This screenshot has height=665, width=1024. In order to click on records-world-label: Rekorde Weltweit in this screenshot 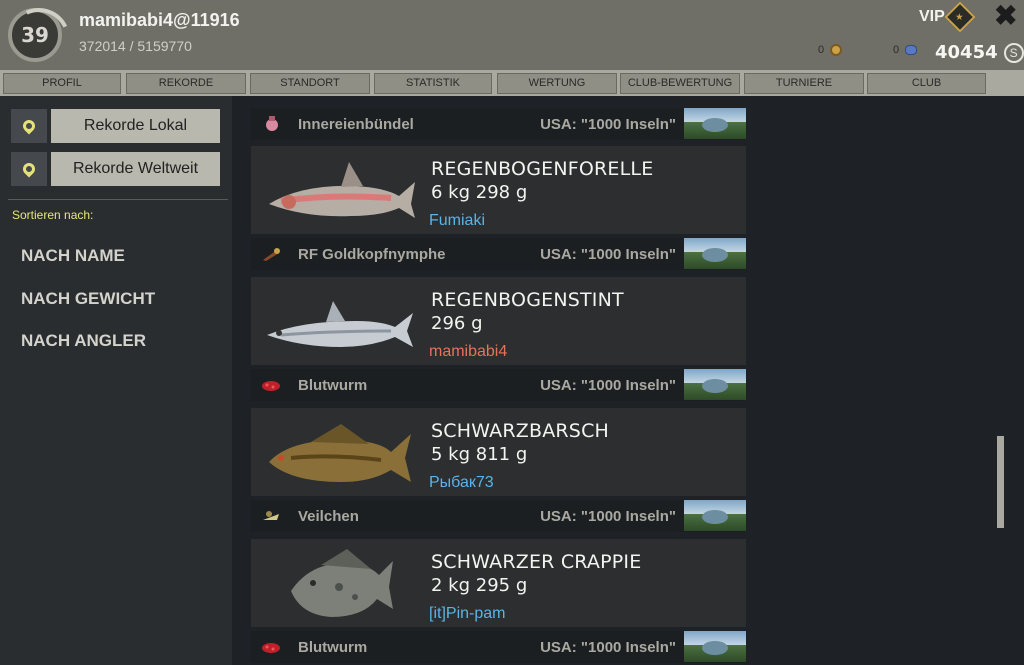, I will do `click(135, 169)`.